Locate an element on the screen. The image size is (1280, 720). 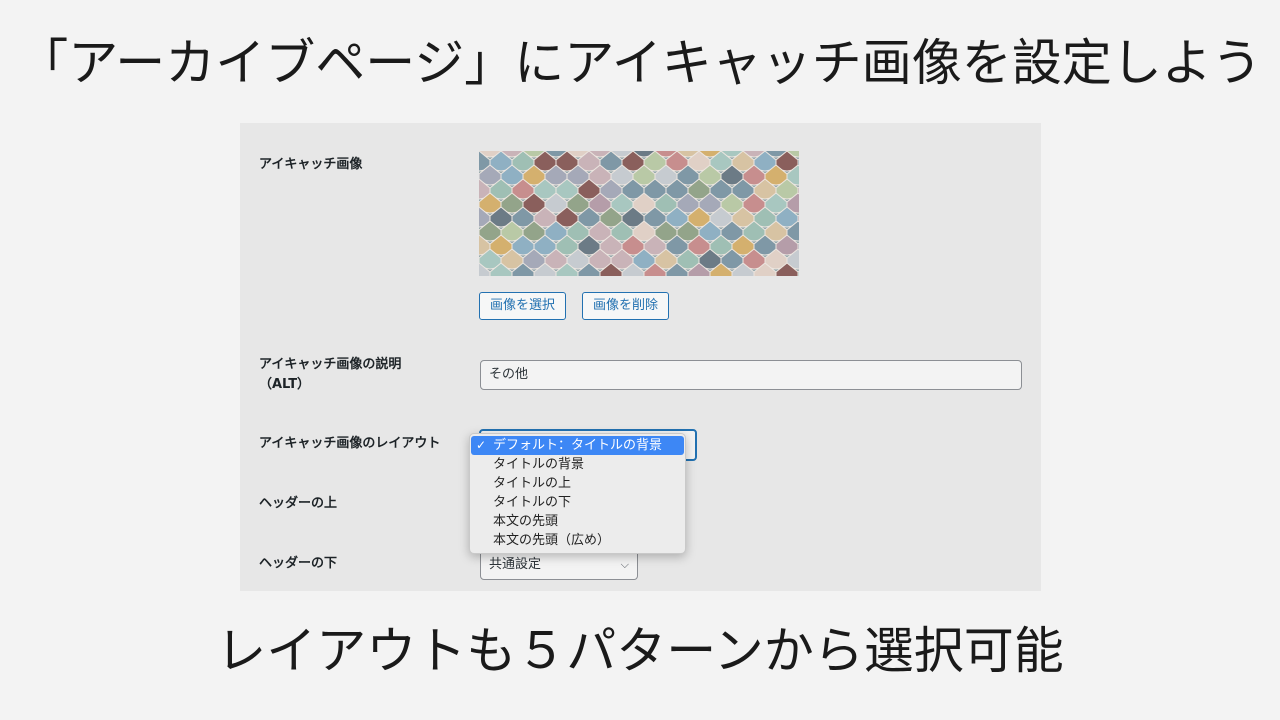
header-above-label: ヘッダーの上 is located at coordinates (298, 503).